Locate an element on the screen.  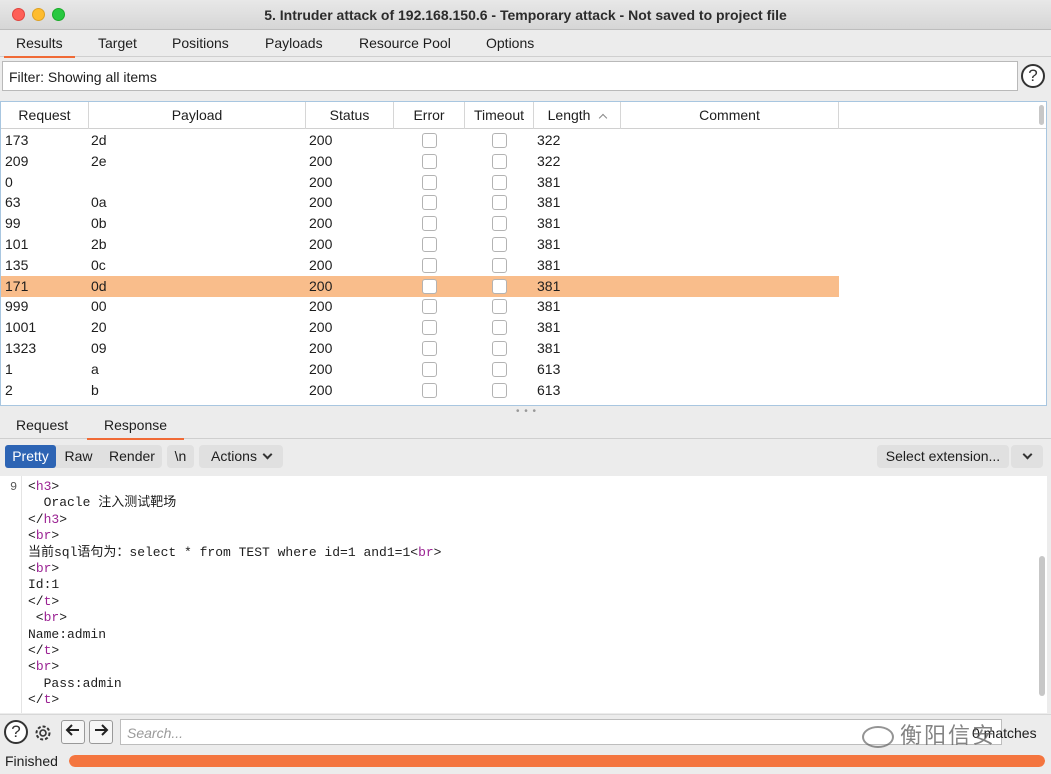
table-row: 101 2b 200 381 is located at coordinates (420, 244).